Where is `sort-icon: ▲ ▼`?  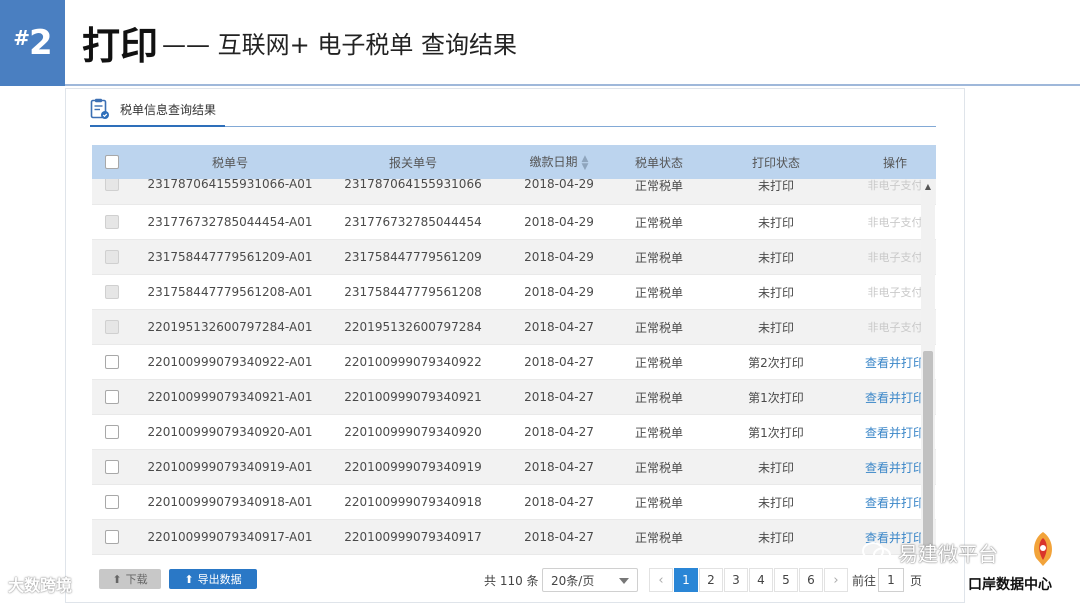 sort-icon: ▲ ▼ is located at coordinates (585, 162).